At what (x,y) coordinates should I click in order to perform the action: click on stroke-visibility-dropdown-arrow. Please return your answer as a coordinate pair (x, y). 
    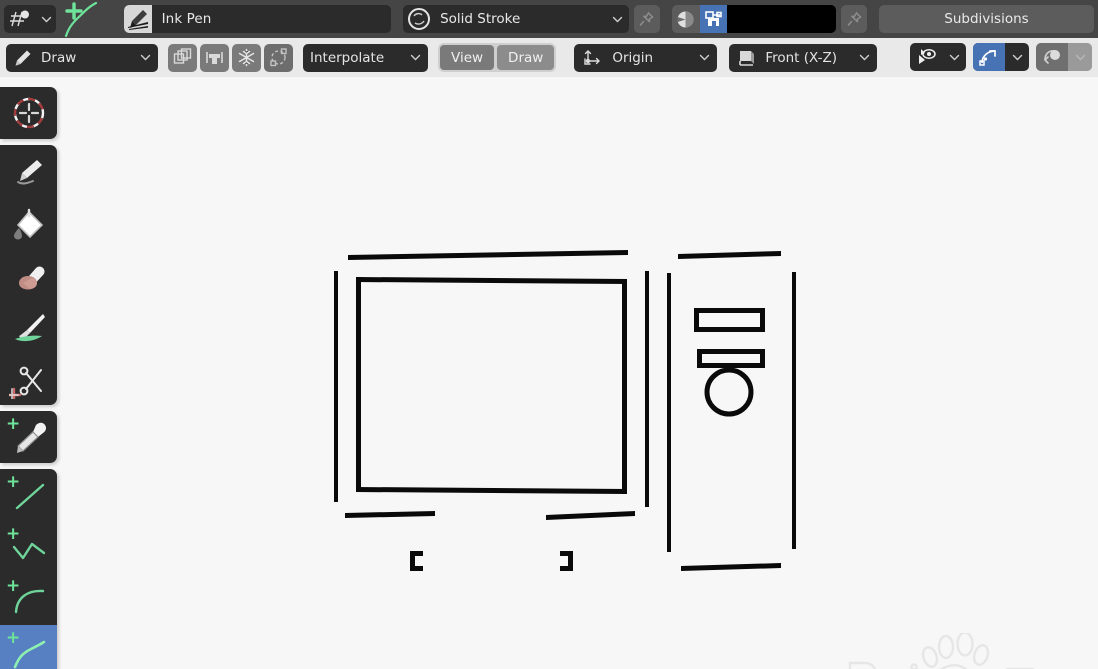
    Looking at the image, I should click on (954, 57).